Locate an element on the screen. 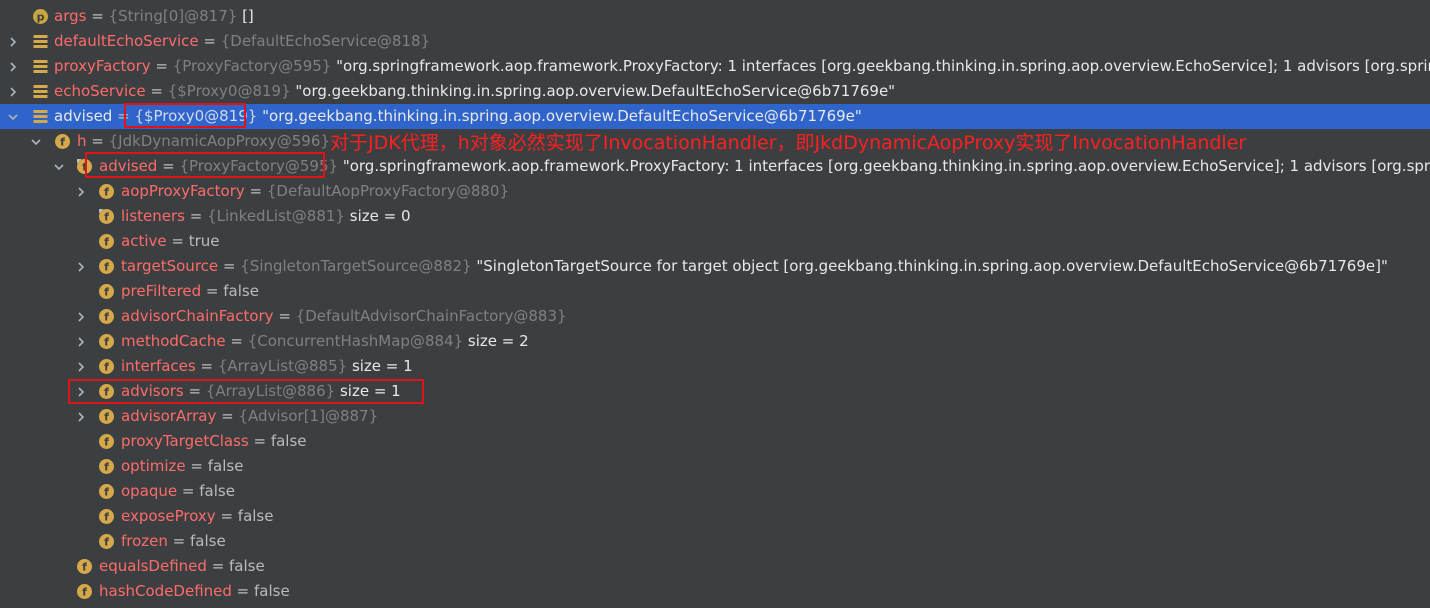 The height and width of the screenshot is (608, 1430). variable-content: opaque = false is located at coordinates (178, 491).